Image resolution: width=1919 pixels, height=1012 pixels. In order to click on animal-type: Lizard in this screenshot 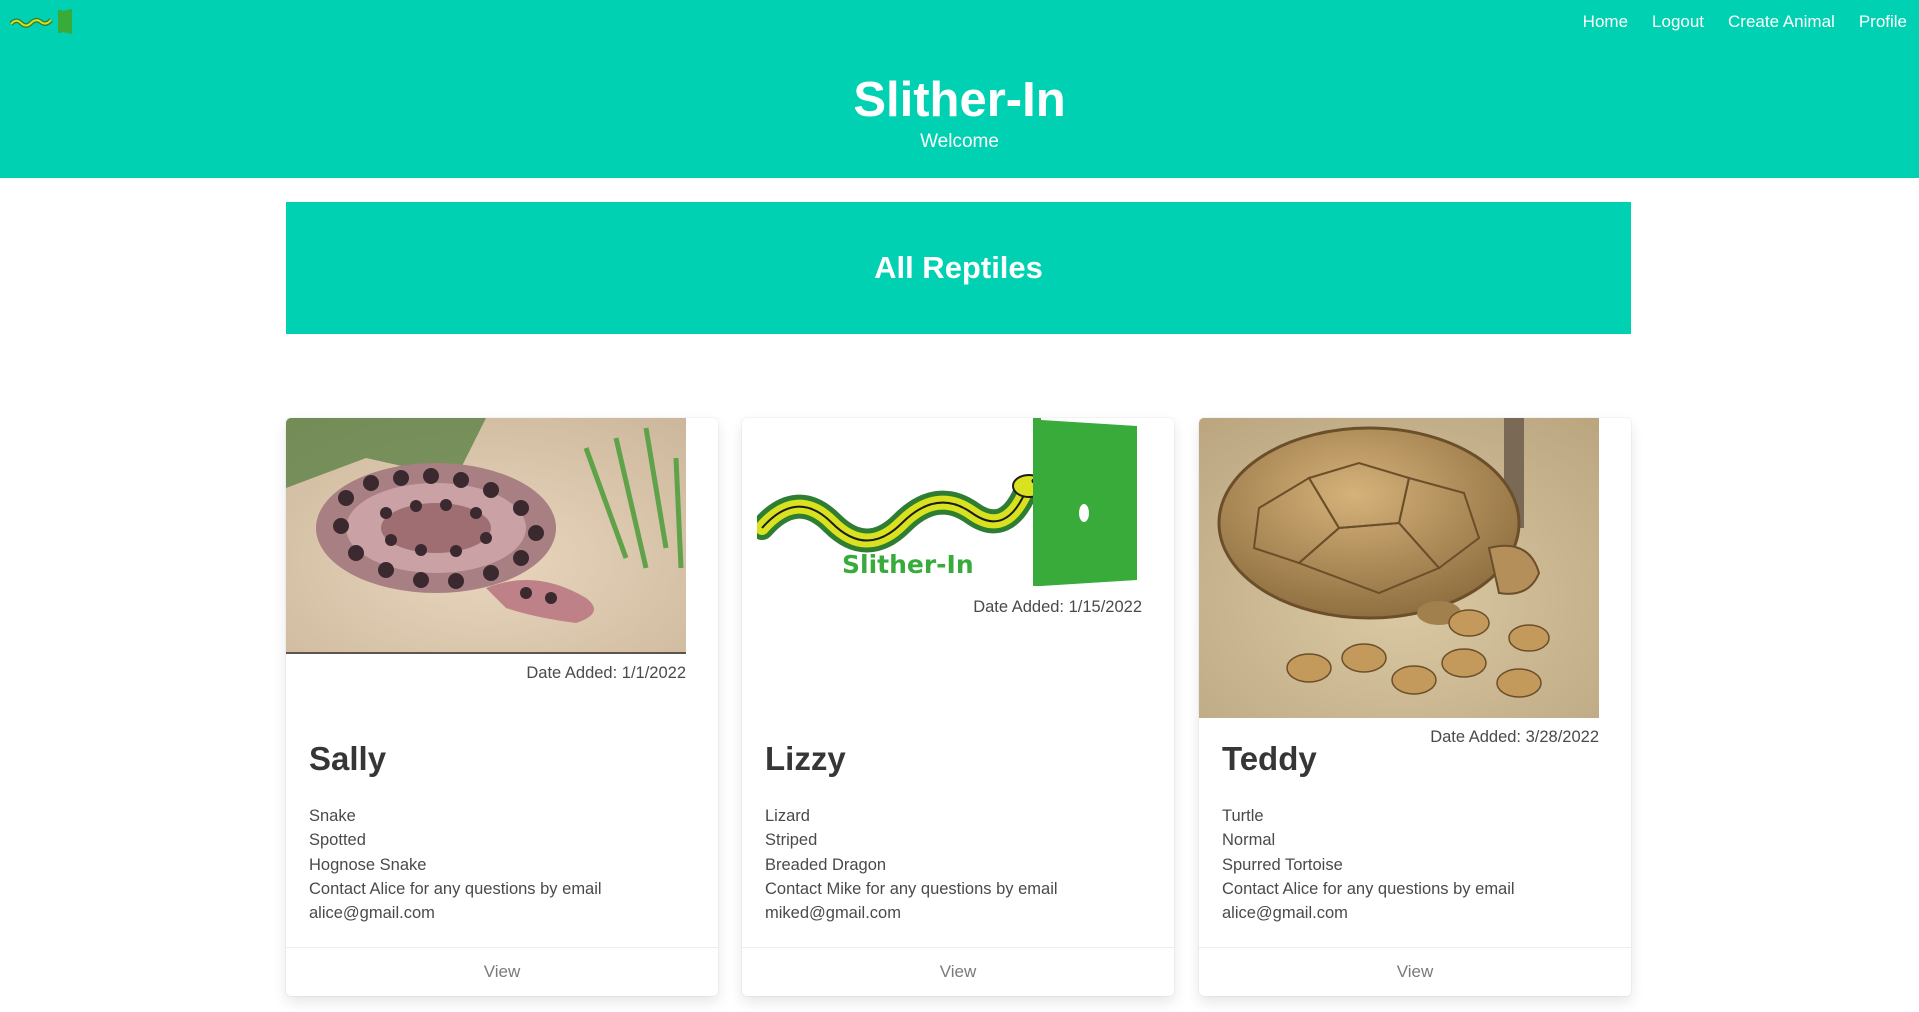, I will do `click(787, 816)`.